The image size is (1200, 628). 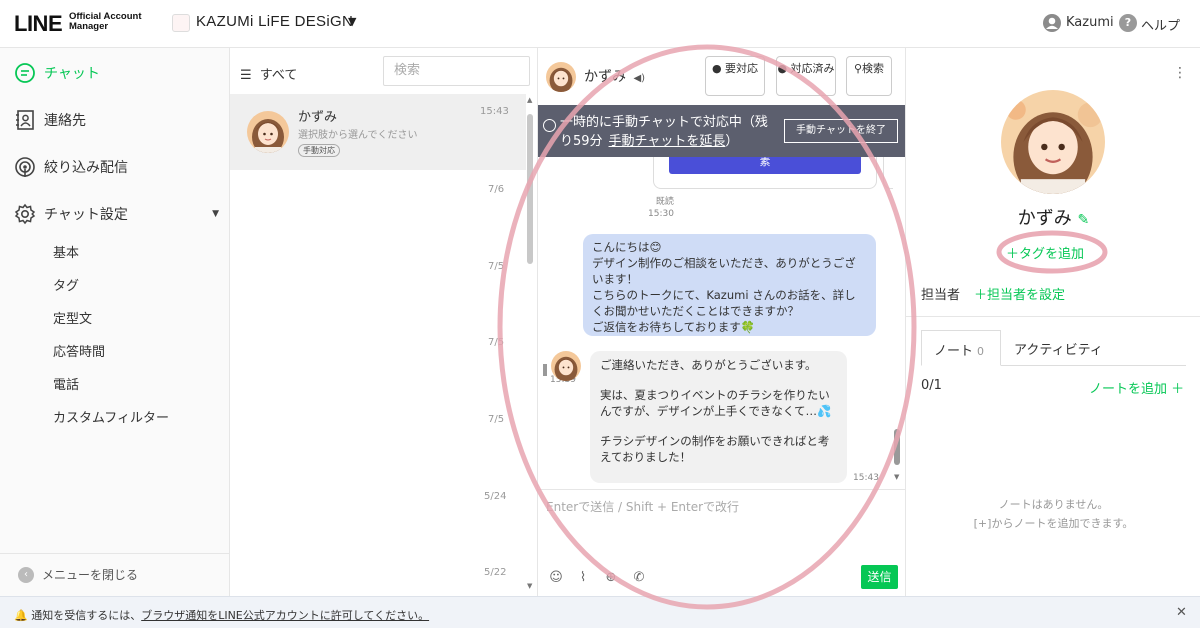 What do you see at coordinates (627, 247) in the screenshot?
I see `message-line: こんにちは😊` at bounding box center [627, 247].